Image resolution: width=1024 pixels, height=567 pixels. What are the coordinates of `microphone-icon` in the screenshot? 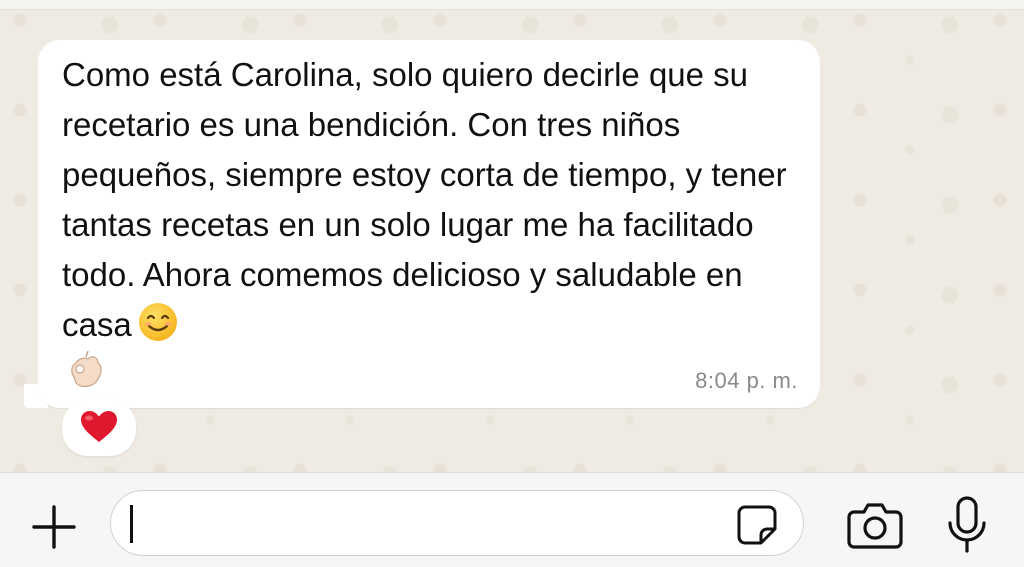 It's located at (967, 525).